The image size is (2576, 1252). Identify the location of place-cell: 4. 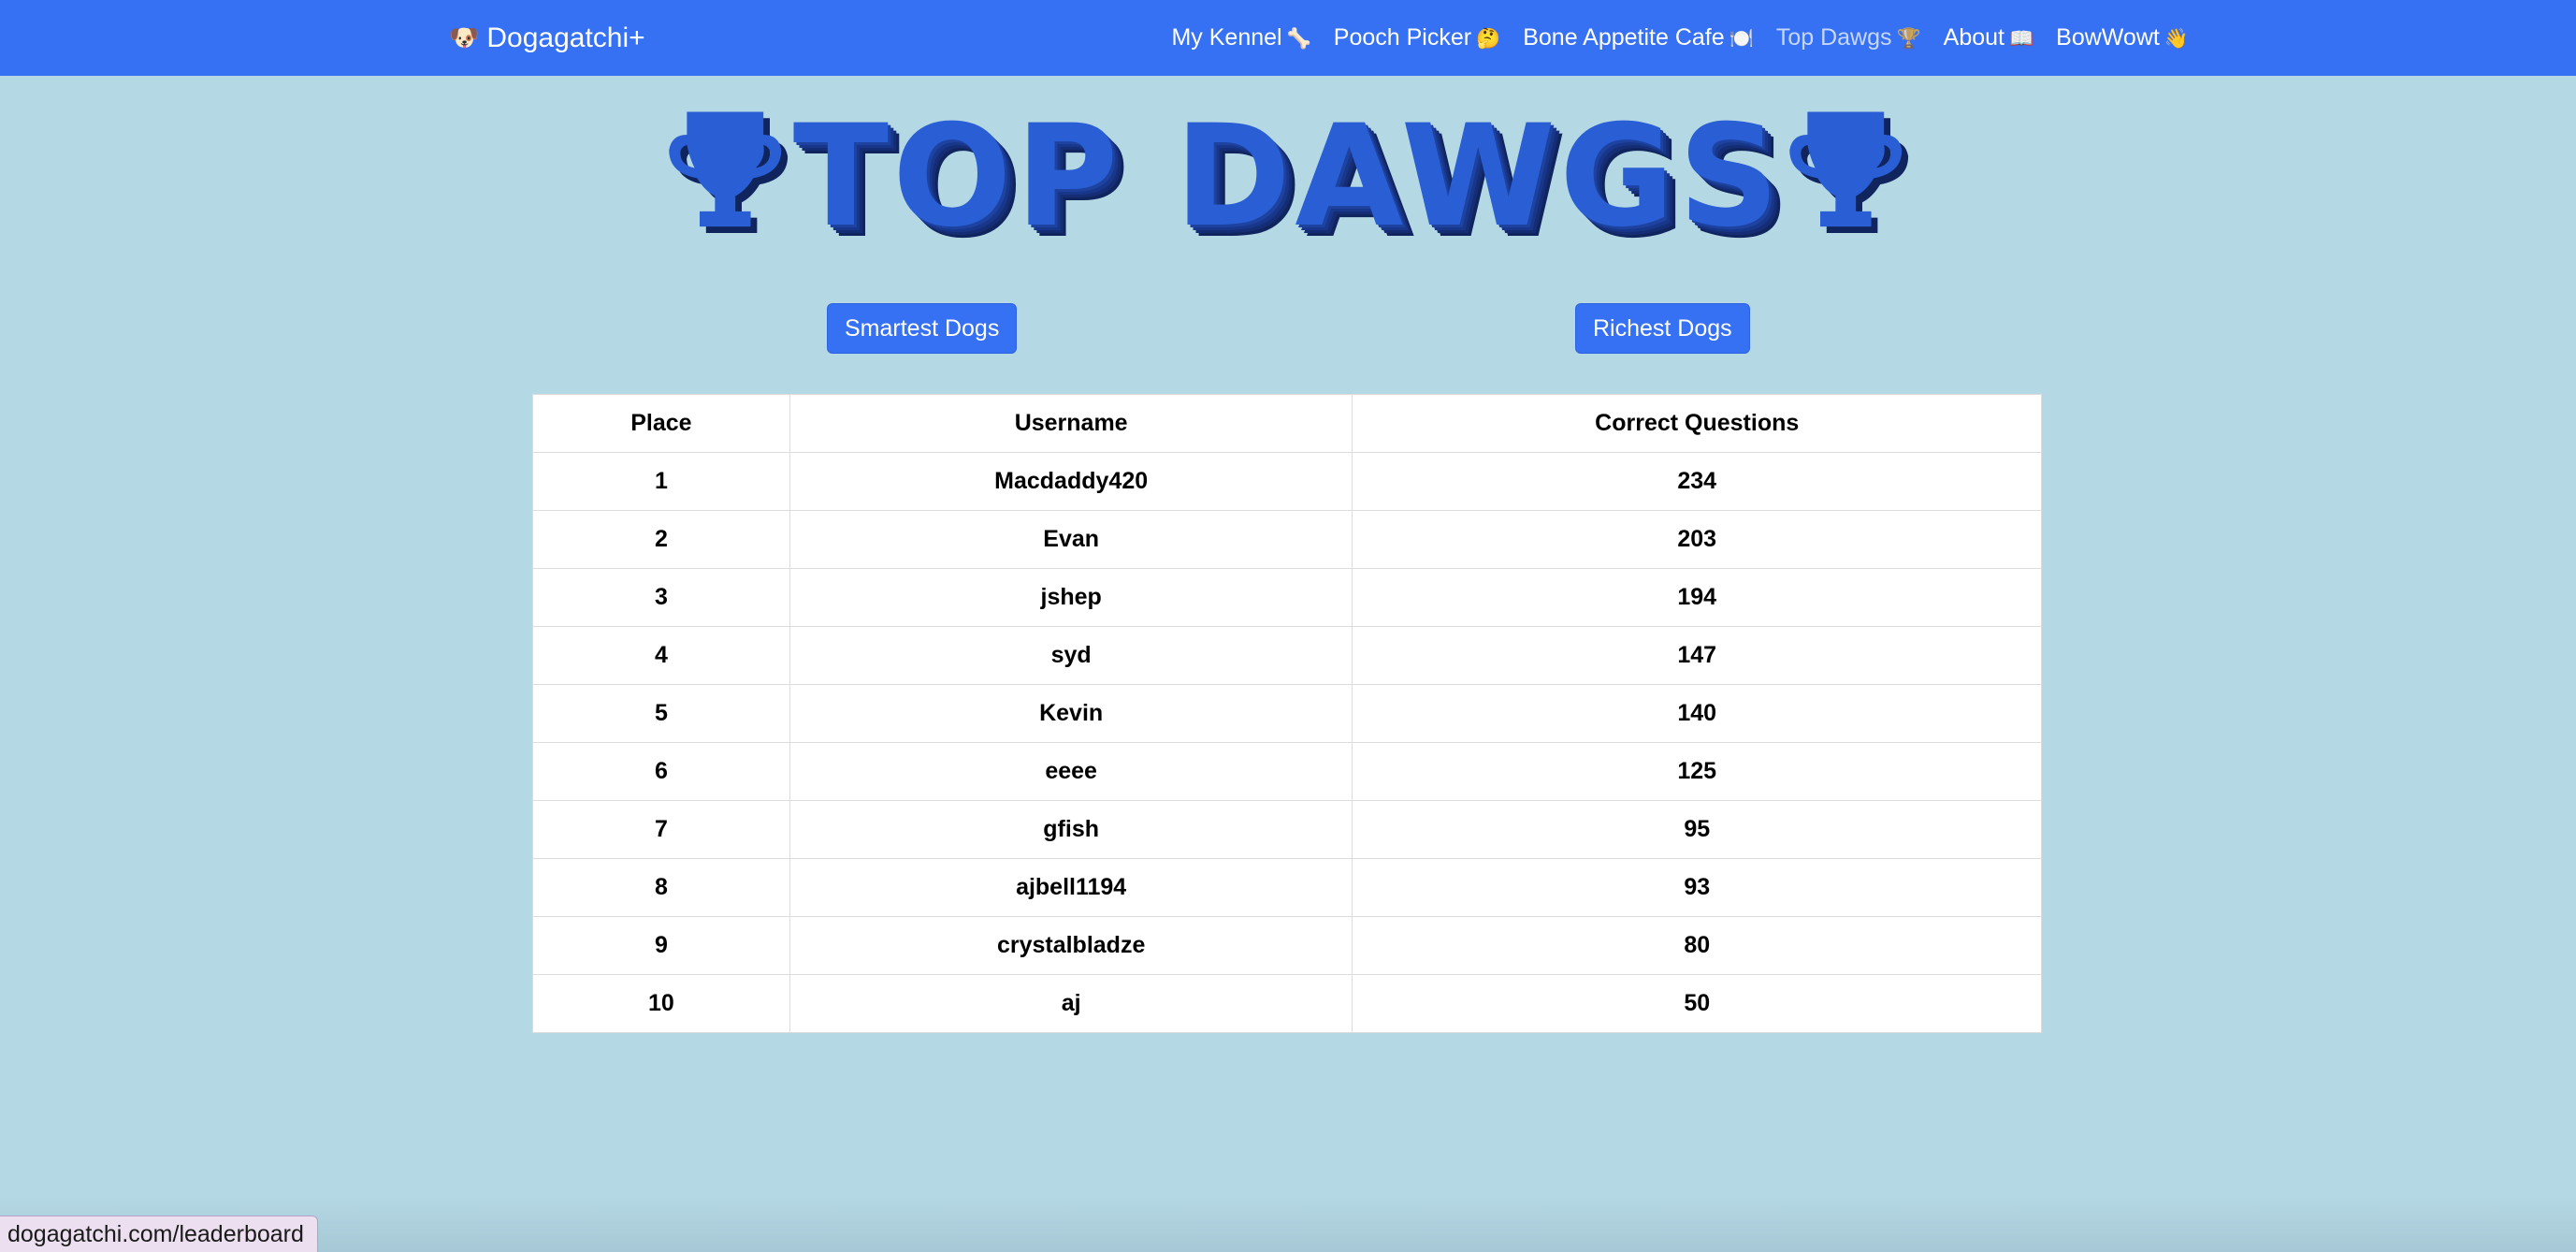
(661, 655).